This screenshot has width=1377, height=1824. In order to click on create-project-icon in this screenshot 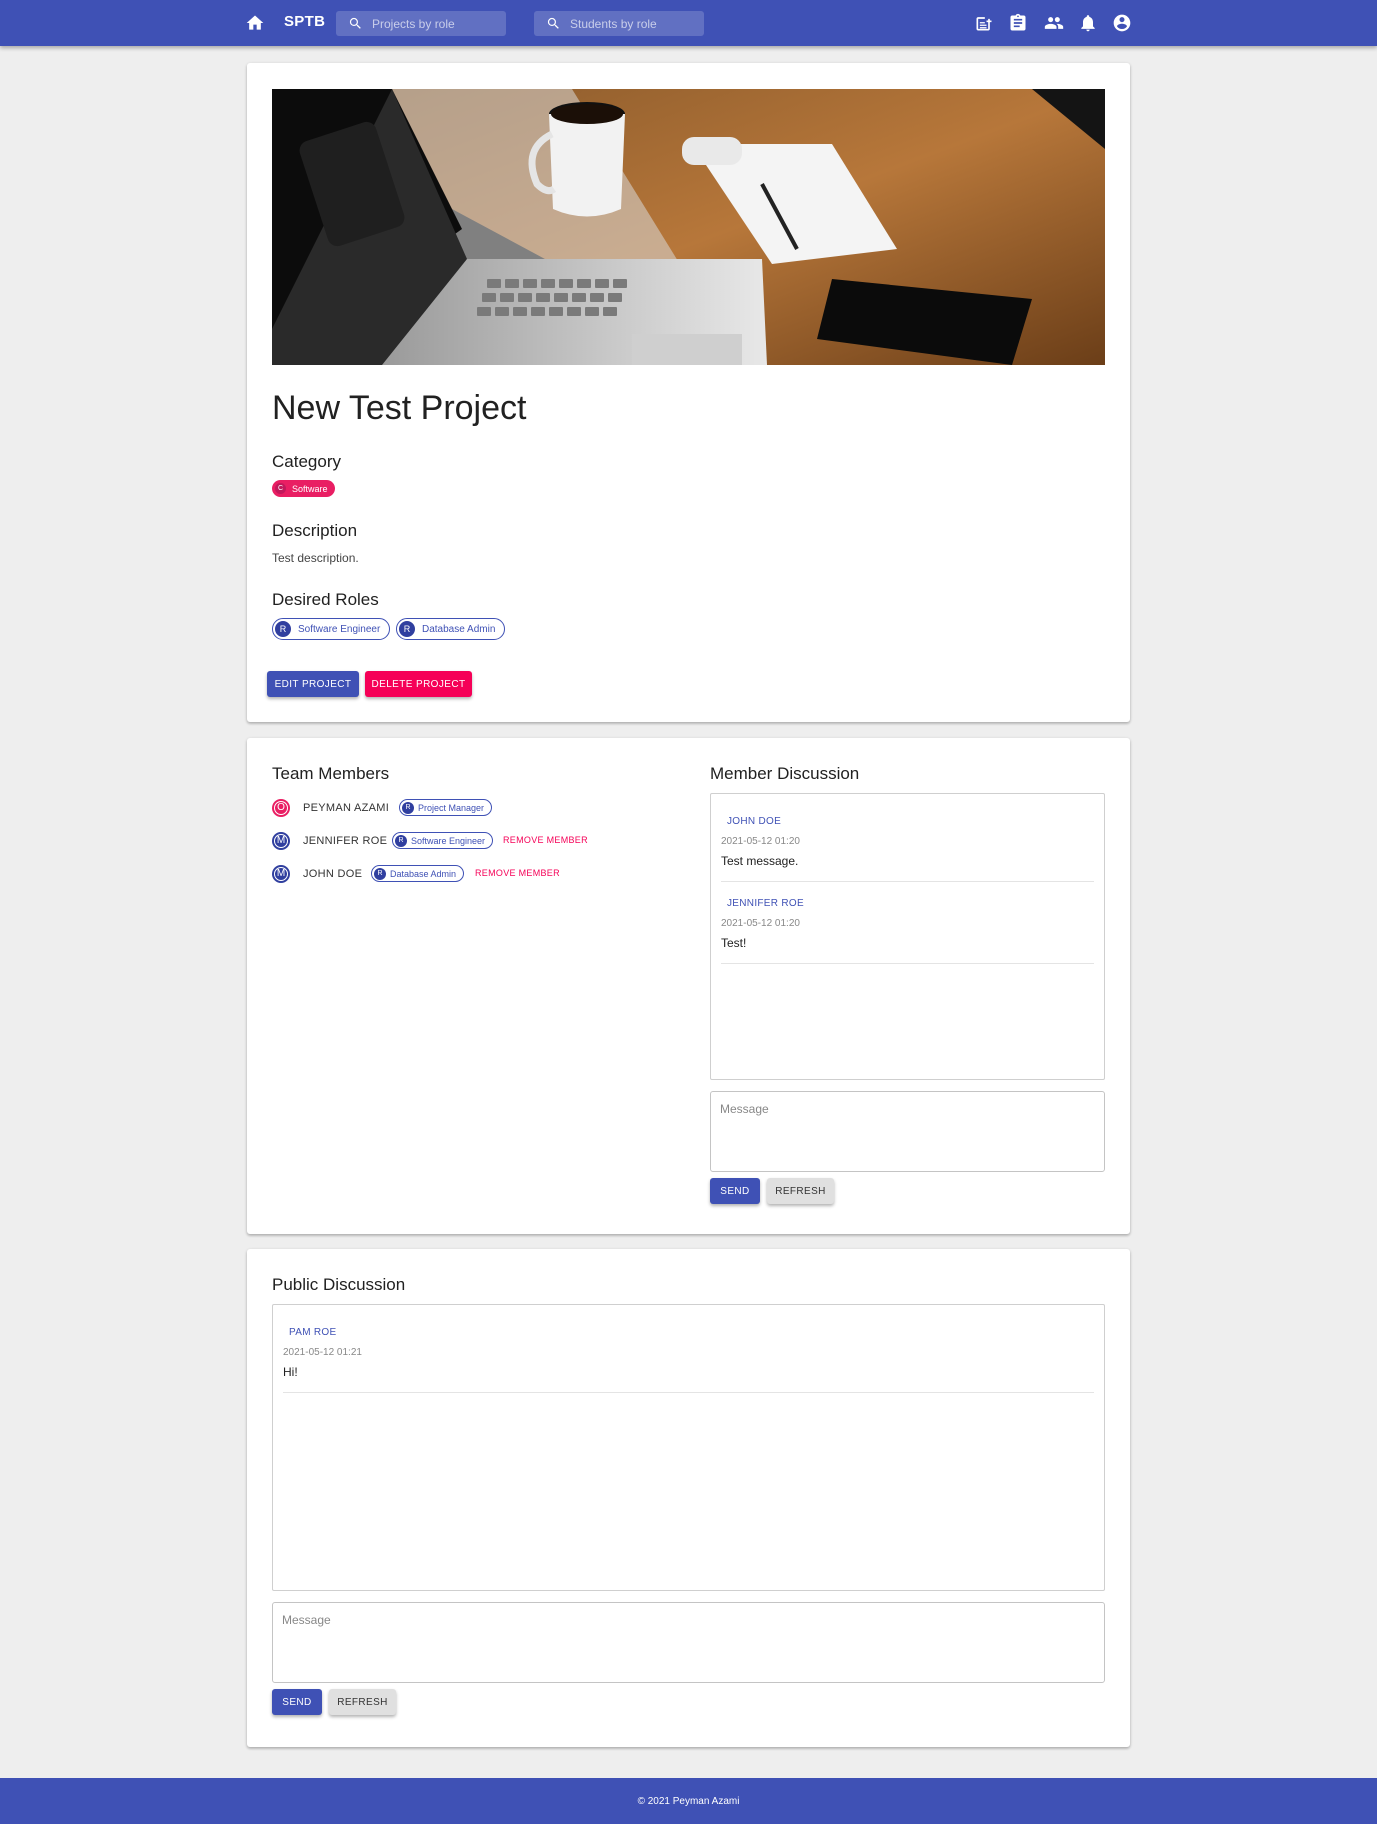, I will do `click(984, 23)`.